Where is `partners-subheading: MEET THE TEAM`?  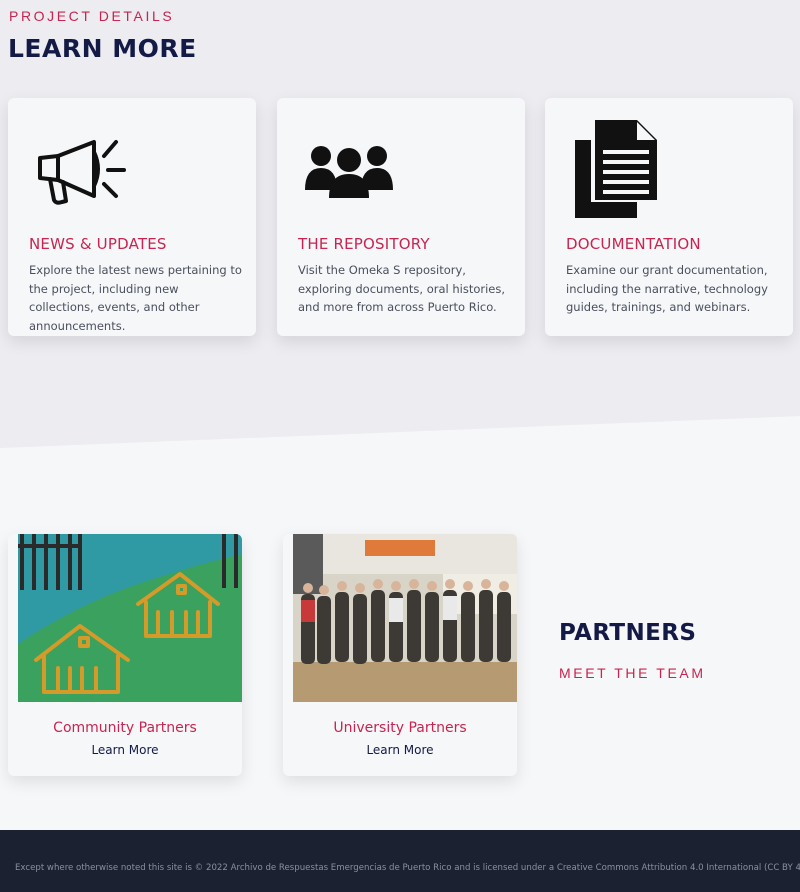 partners-subheading: MEET THE TEAM is located at coordinates (632, 673).